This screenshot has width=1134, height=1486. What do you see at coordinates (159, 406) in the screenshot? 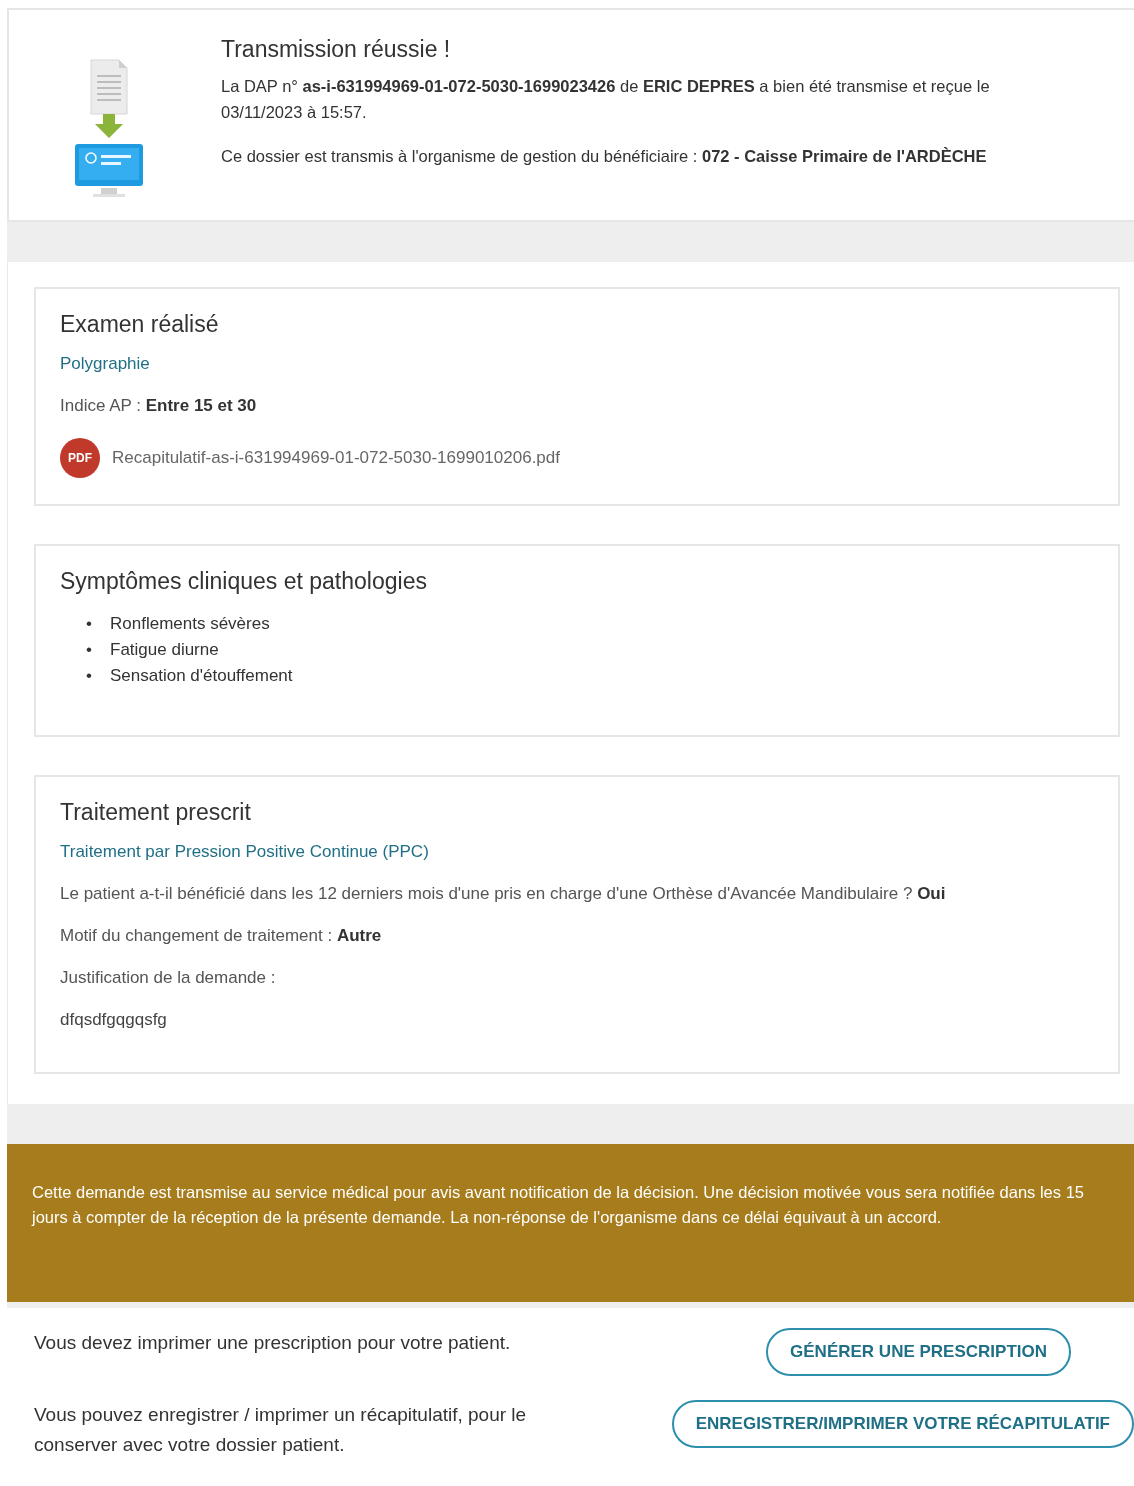
I see `field-text: Indice AP : Entre 15 et 30` at bounding box center [159, 406].